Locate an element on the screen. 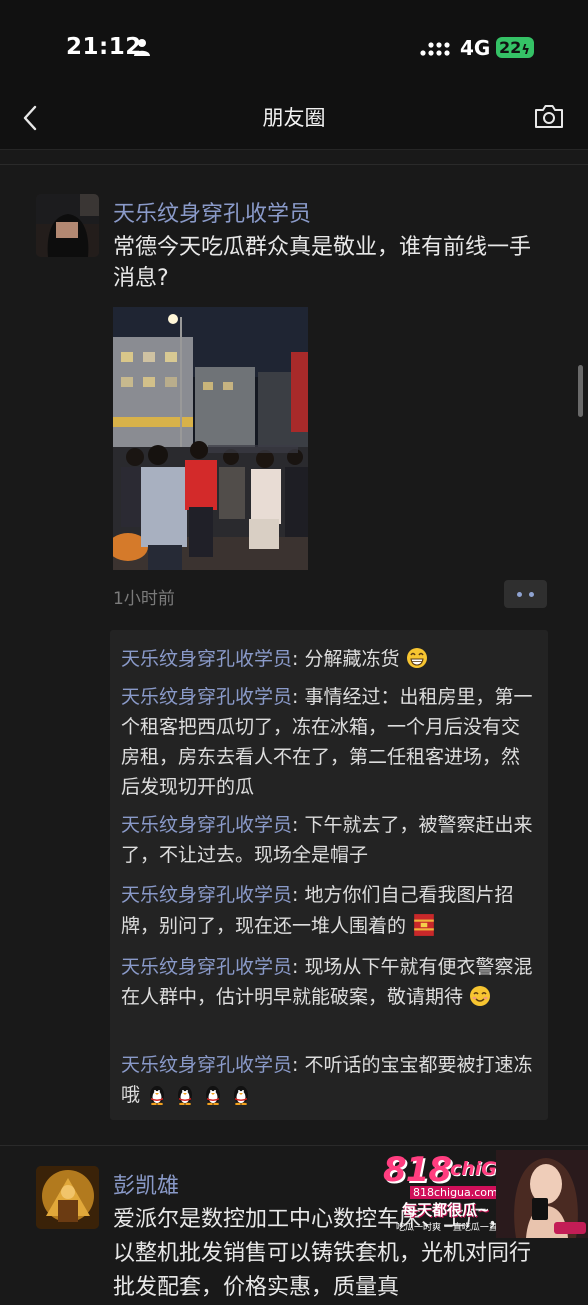  comment-item: 天乐纹身穿孔收学员: 分解藏冻货 is located at coordinates (329, 659).